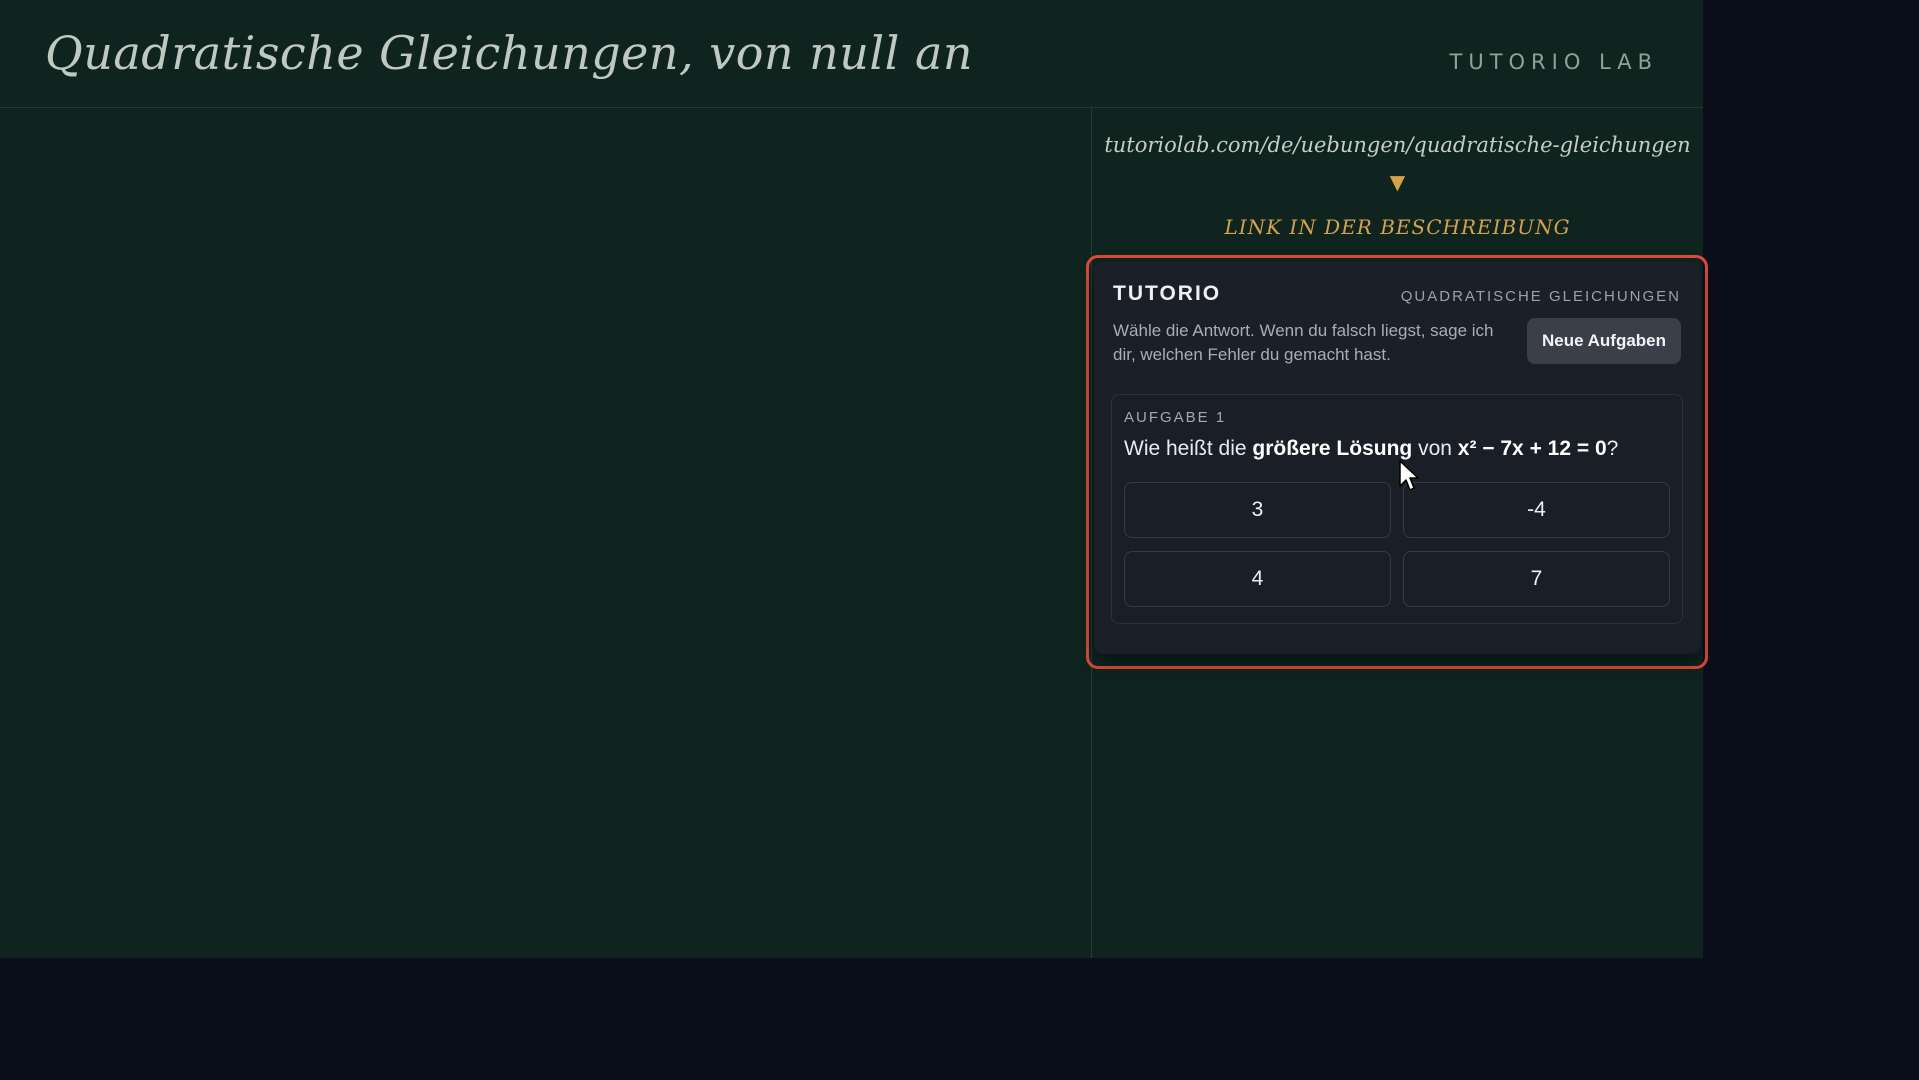 Image resolution: width=1919 pixels, height=1080 pixels. I want to click on question-emphasis: größere Lösung, so click(1332, 448).